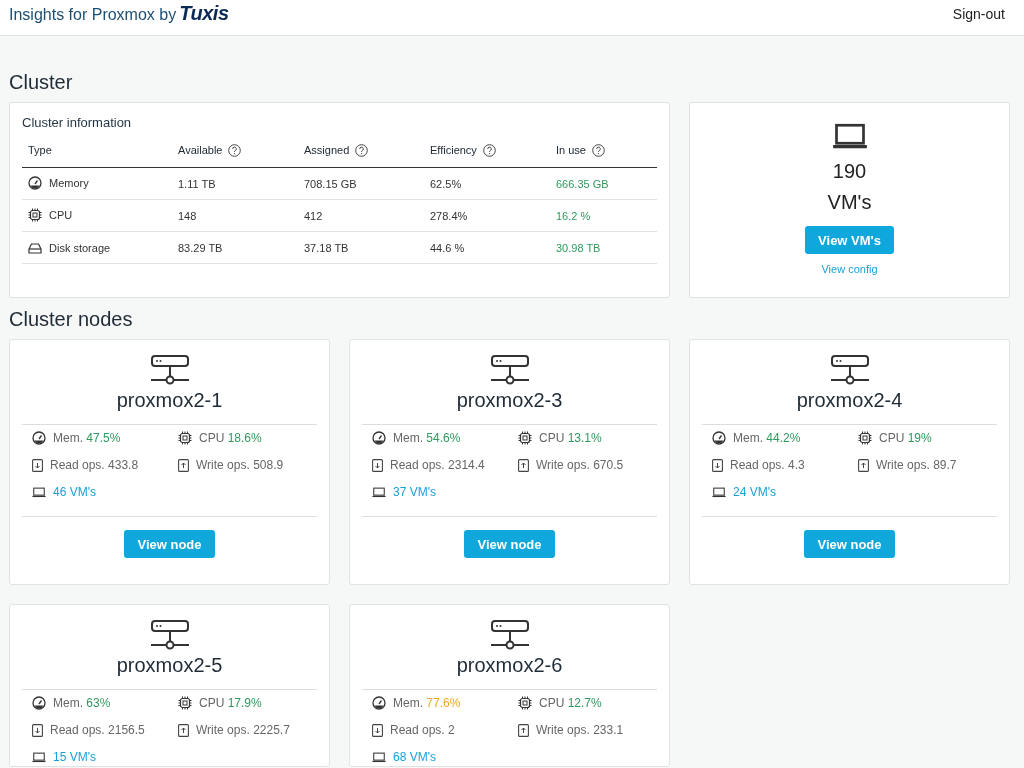 This screenshot has width=1024, height=768. What do you see at coordinates (169, 665) in the screenshot?
I see `node-name: proxmox2-5` at bounding box center [169, 665].